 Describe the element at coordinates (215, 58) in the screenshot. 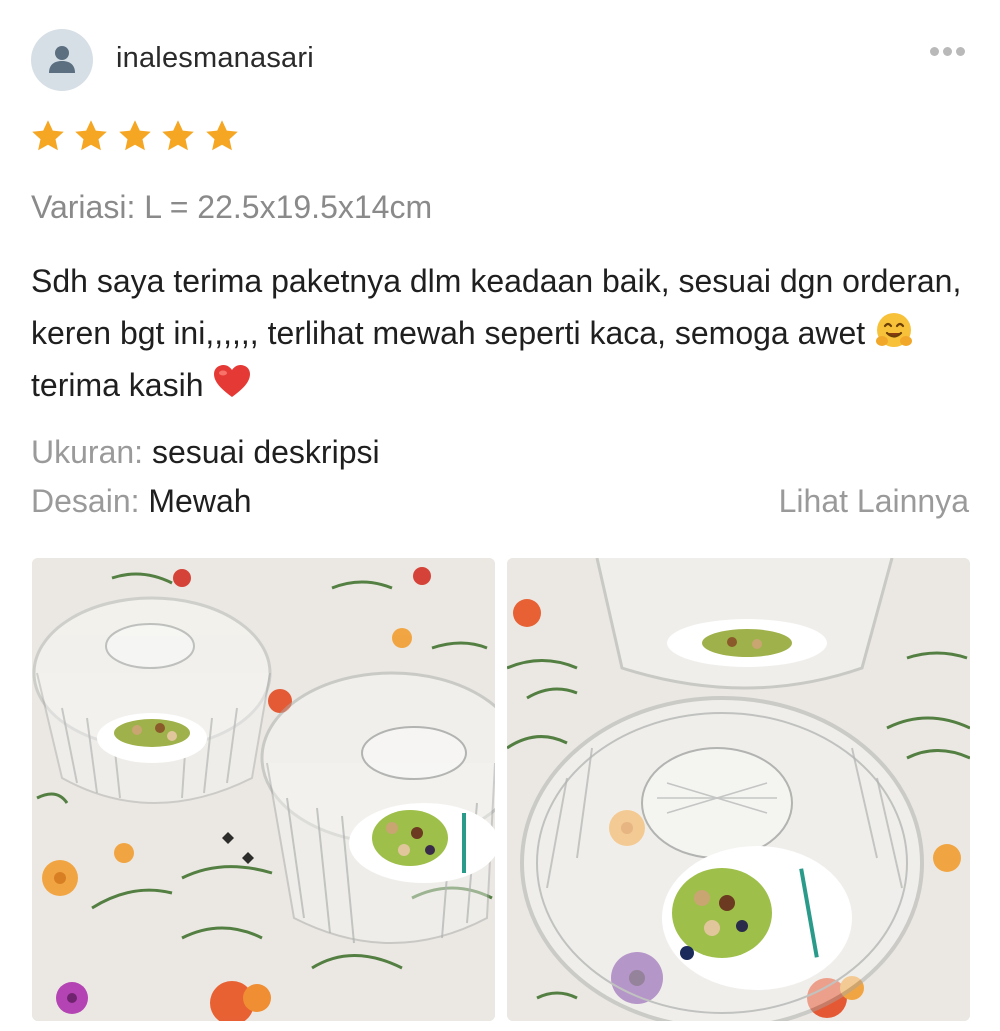

I see `username: inalesmanasari` at that location.